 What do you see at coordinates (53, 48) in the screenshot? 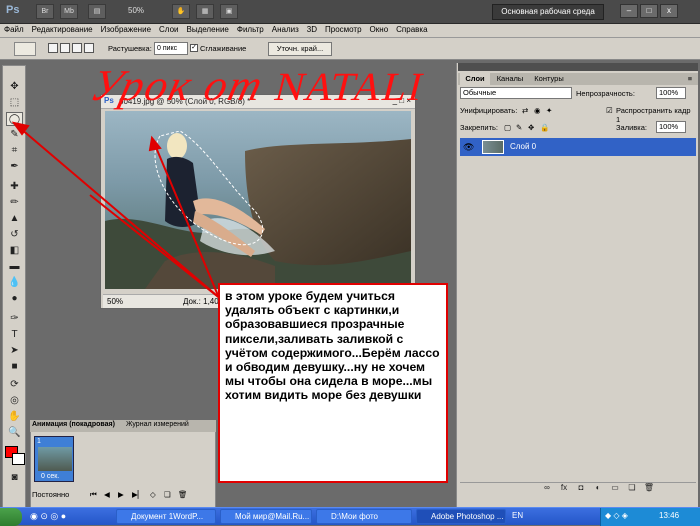
I see `new-selection-icon` at bounding box center [53, 48].